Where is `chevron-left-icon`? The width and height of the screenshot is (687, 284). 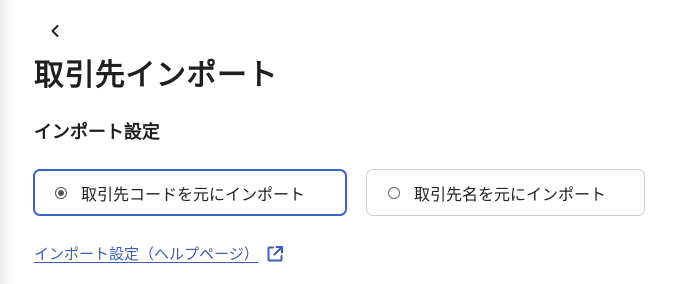
chevron-left-icon is located at coordinates (55, 32).